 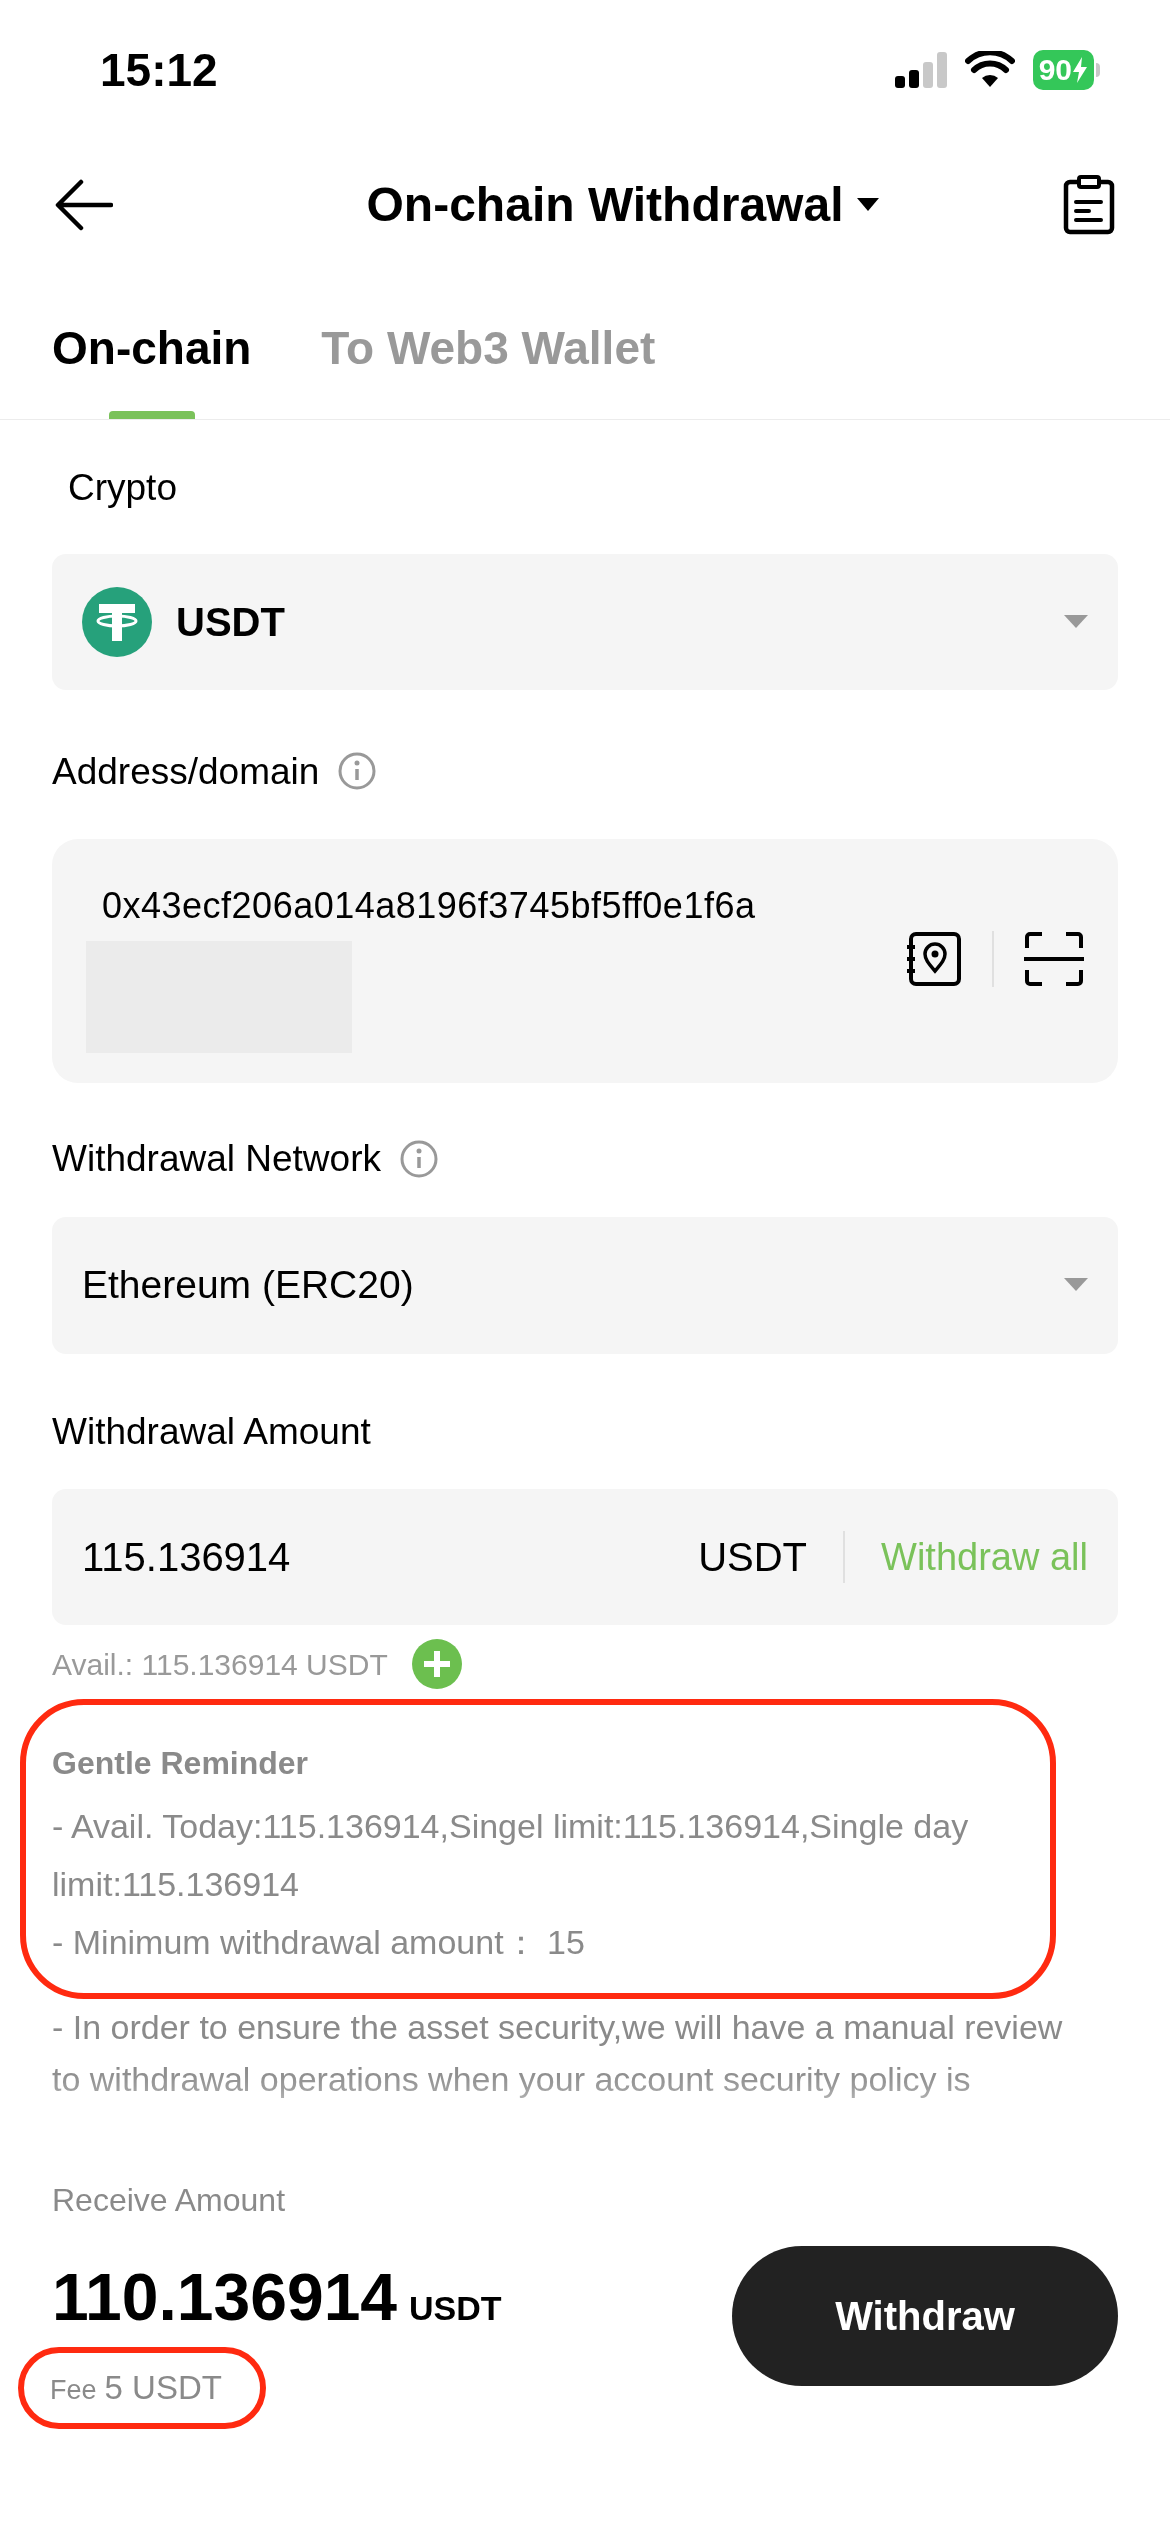 I want to click on crypto-select: USDT, so click(x=585, y=621).